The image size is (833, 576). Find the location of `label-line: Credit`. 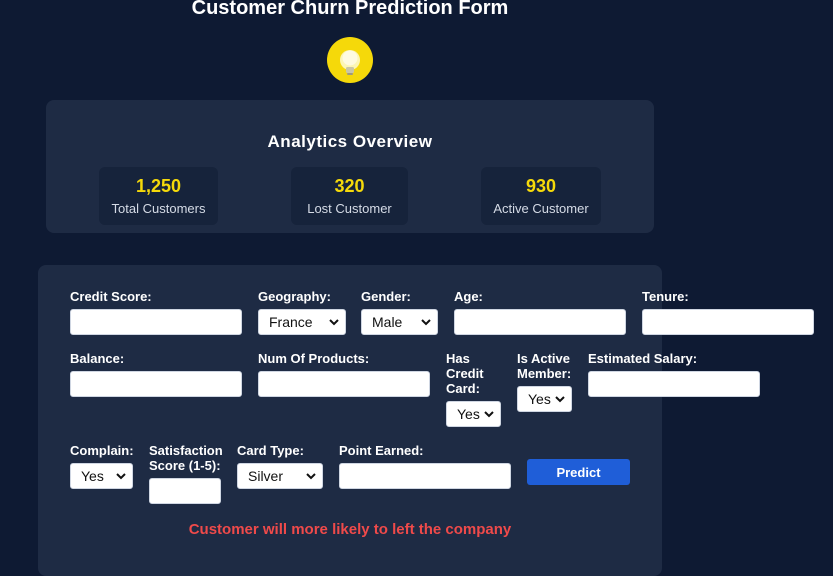

label-line: Credit is located at coordinates (465, 373).